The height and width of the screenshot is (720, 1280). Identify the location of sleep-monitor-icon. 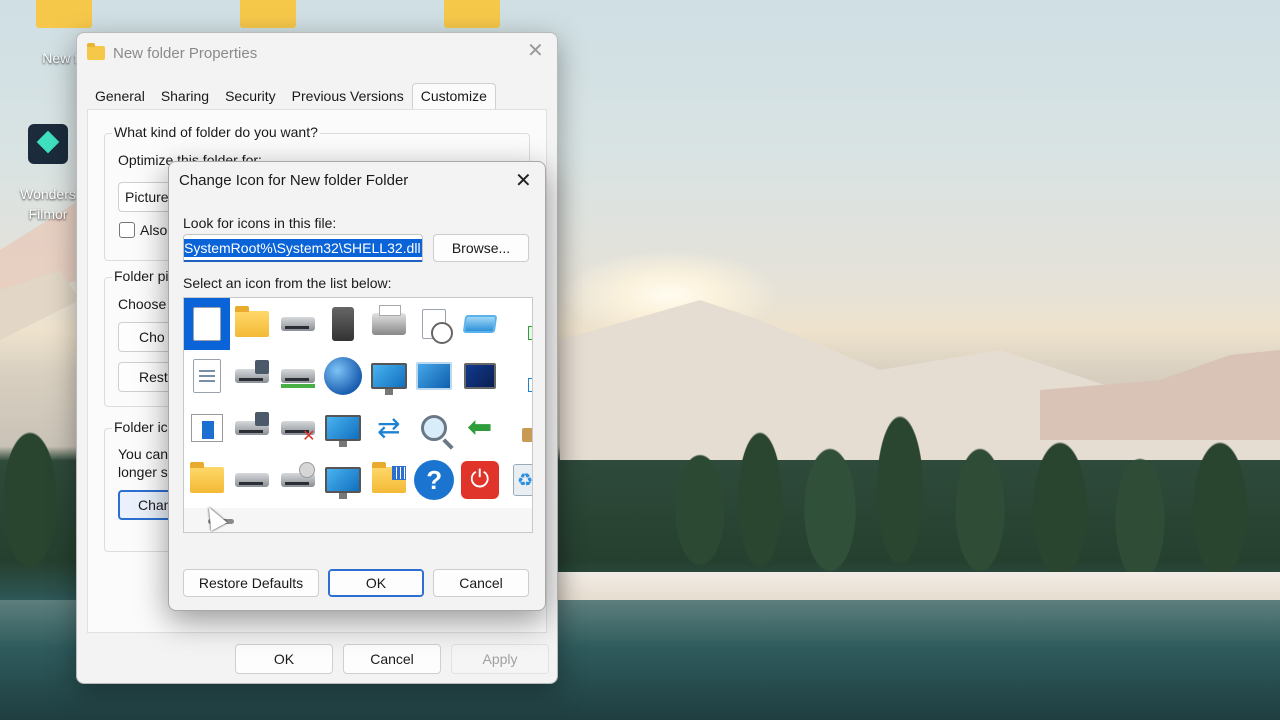
(479, 376).